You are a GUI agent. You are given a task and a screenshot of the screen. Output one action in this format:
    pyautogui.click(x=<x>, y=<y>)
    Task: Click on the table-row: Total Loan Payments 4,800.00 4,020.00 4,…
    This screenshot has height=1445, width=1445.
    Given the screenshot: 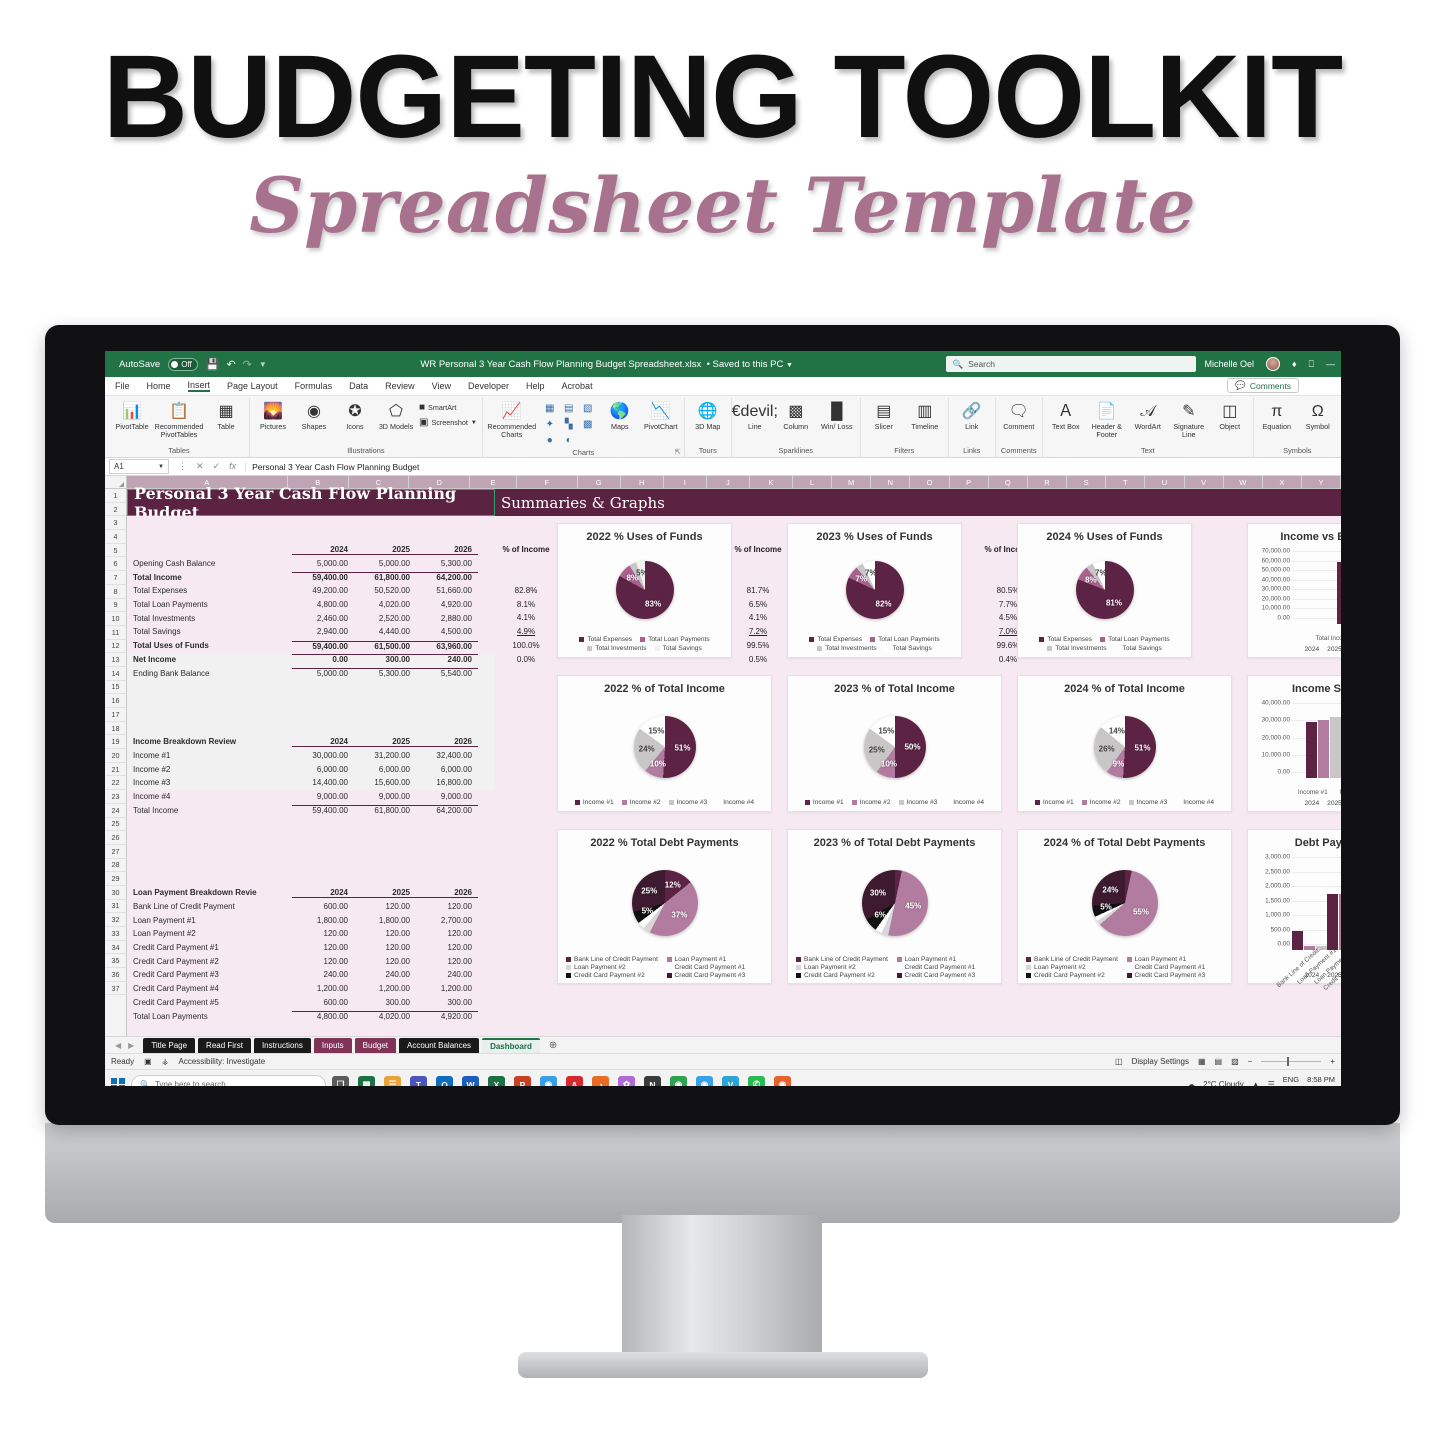 What is the action you would take?
    pyautogui.click(x=311, y=605)
    